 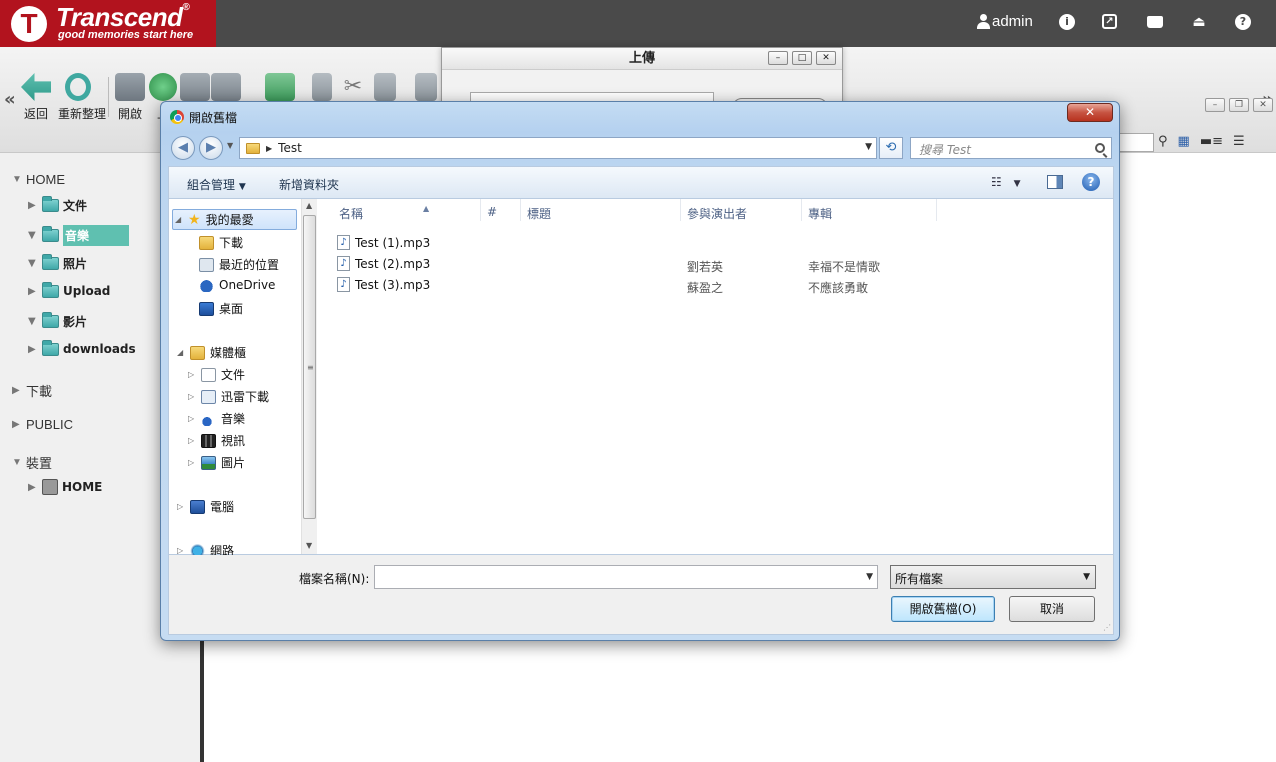 I want to click on tree-folder-music: ▼ 音樂, so click(x=79, y=235).